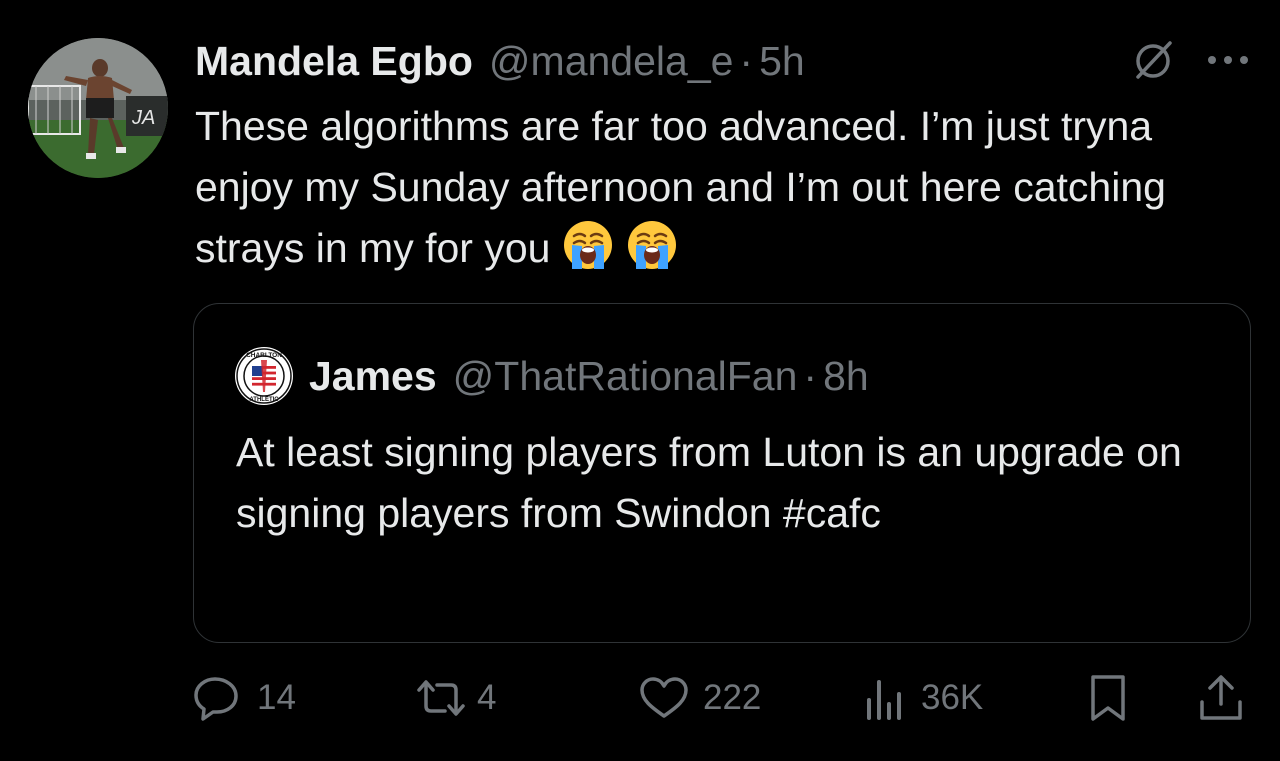 This screenshot has height=761, width=1280. I want to click on quoted-author-handle: @ThatRationalFan, so click(625, 376).